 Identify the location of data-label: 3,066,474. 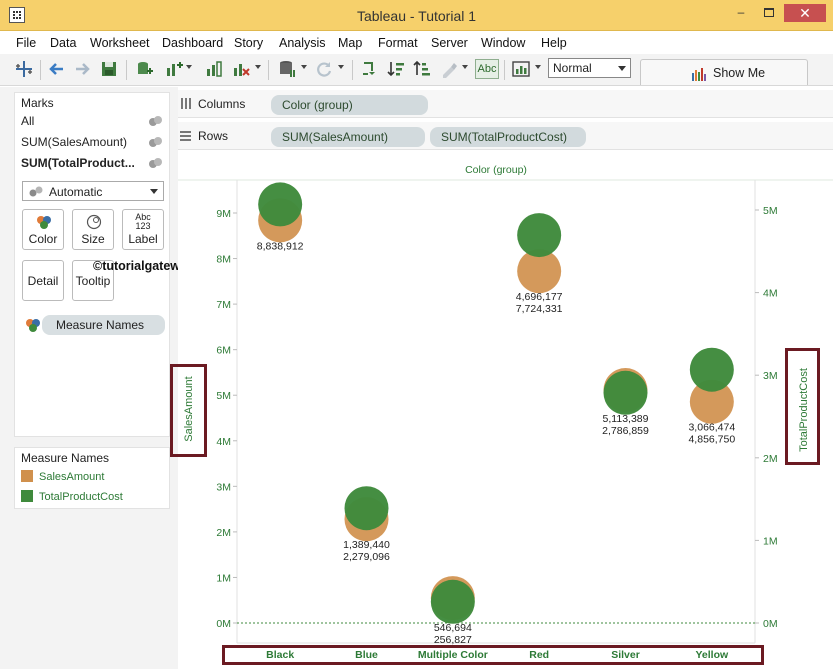
(711, 428).